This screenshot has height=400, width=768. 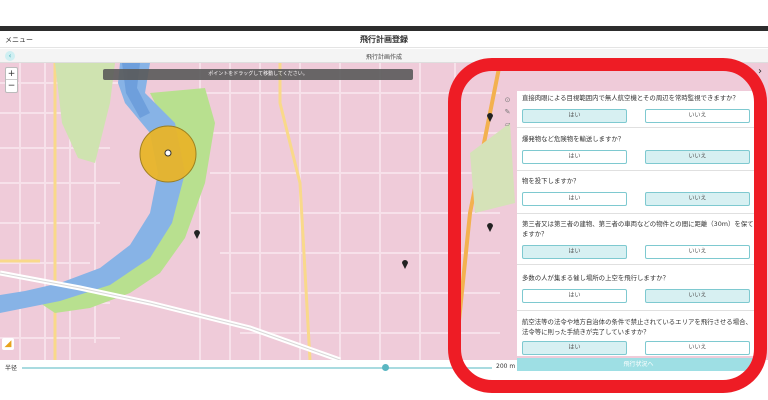 I want to click on app-header: メニュー 飛行計画登録, so click(x=384, y=39).